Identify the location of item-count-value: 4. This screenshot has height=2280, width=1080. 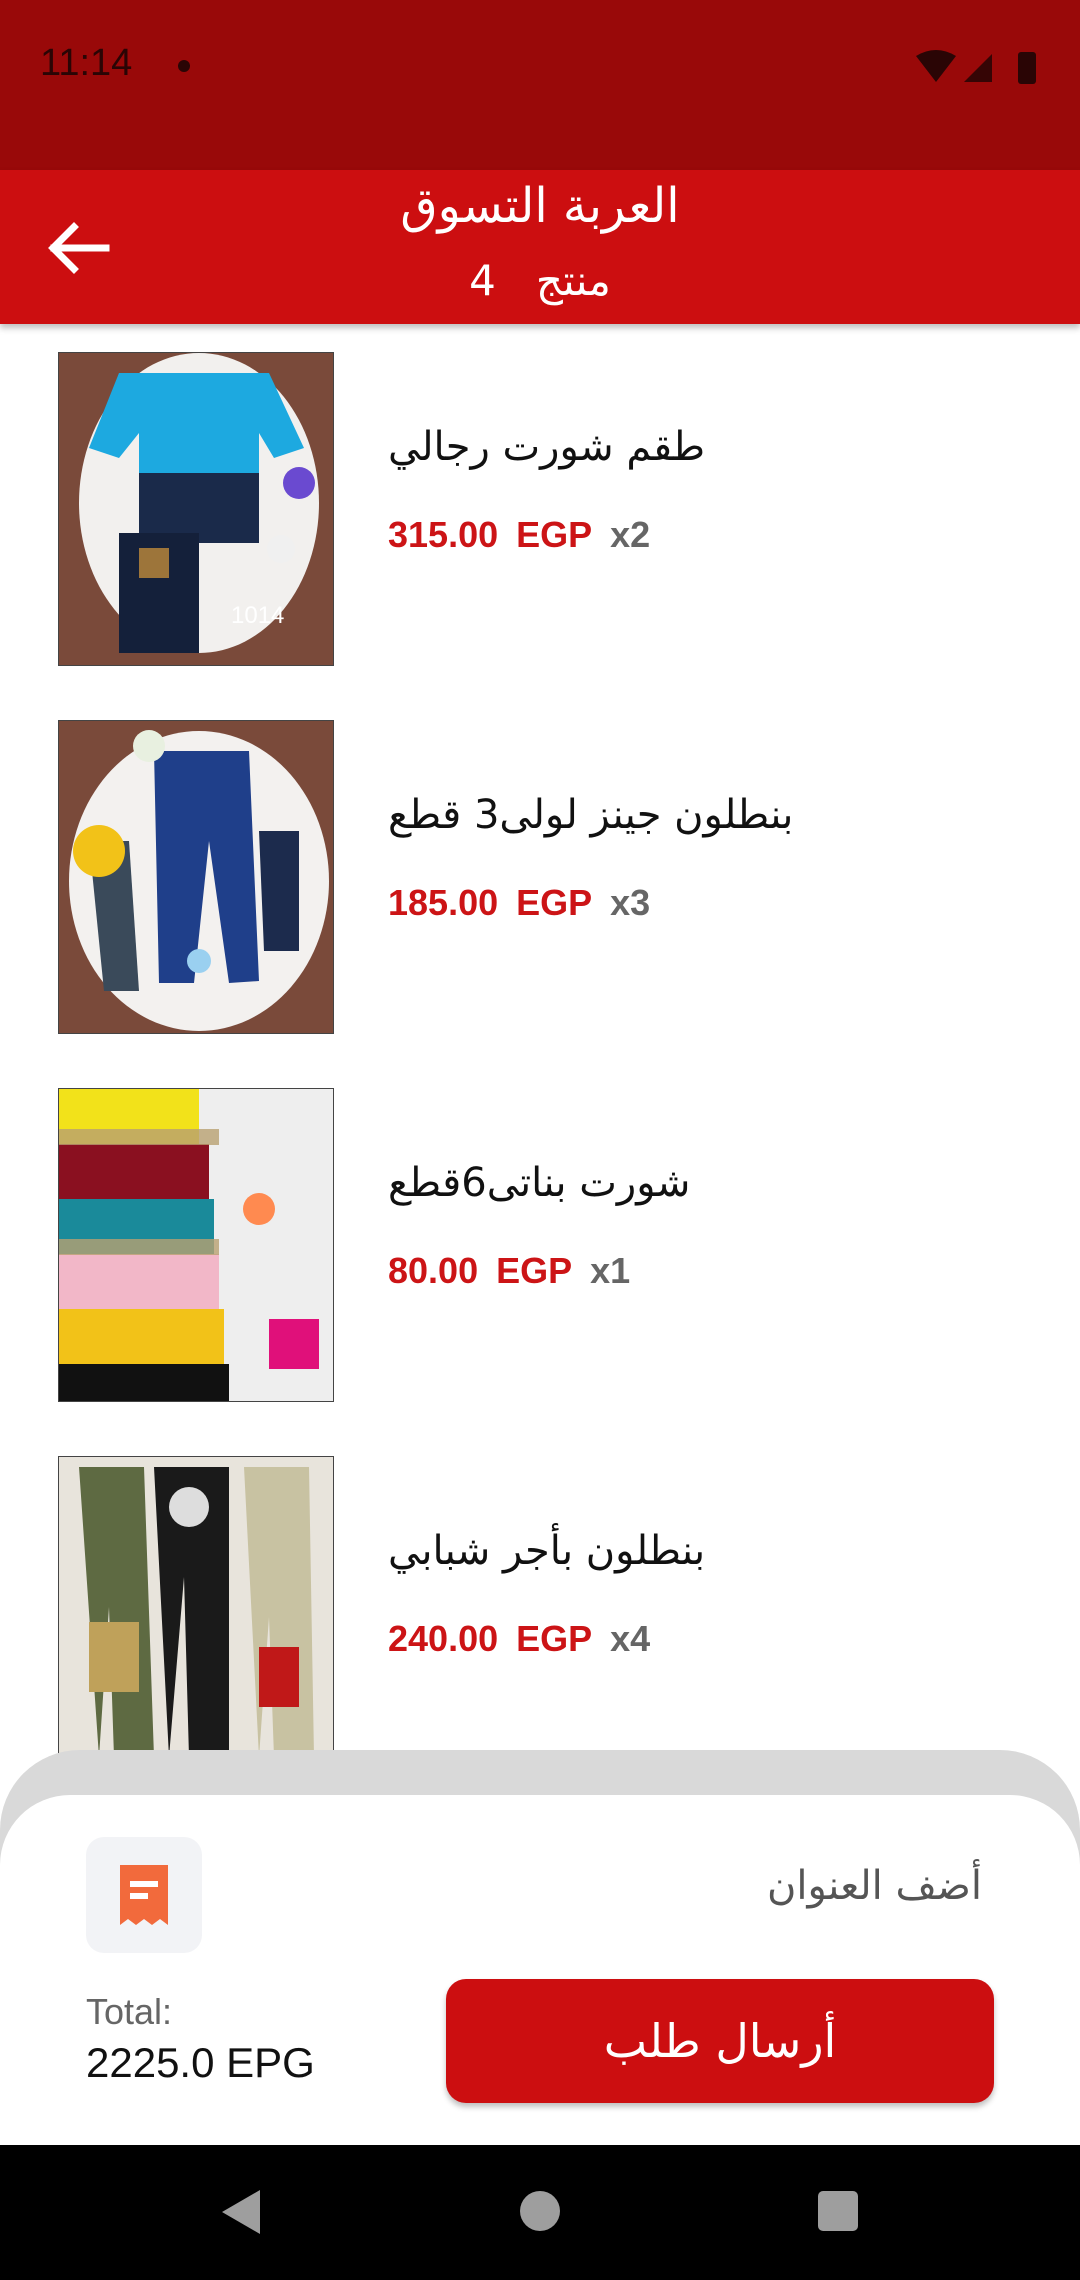
(482, 280).